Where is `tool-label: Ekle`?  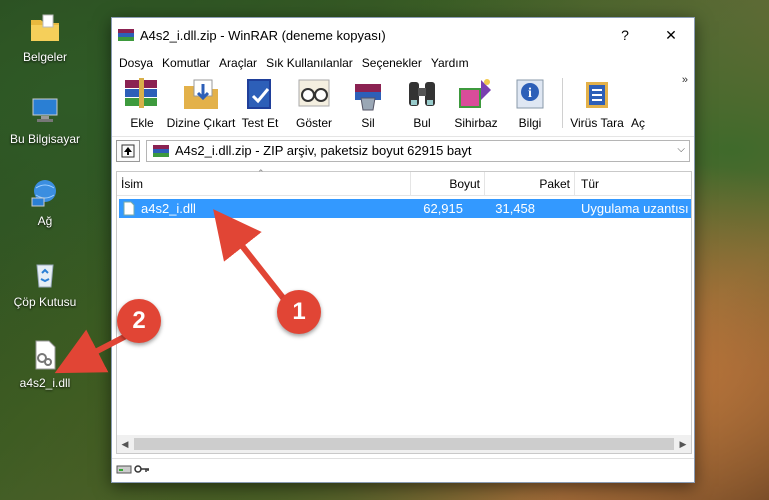
tool-label: Ekle is located at coordinates (142, 123).